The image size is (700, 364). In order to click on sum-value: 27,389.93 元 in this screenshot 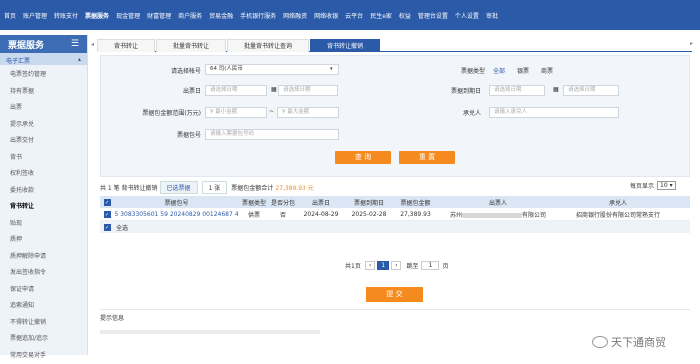, I will do `click(294, 187)`.